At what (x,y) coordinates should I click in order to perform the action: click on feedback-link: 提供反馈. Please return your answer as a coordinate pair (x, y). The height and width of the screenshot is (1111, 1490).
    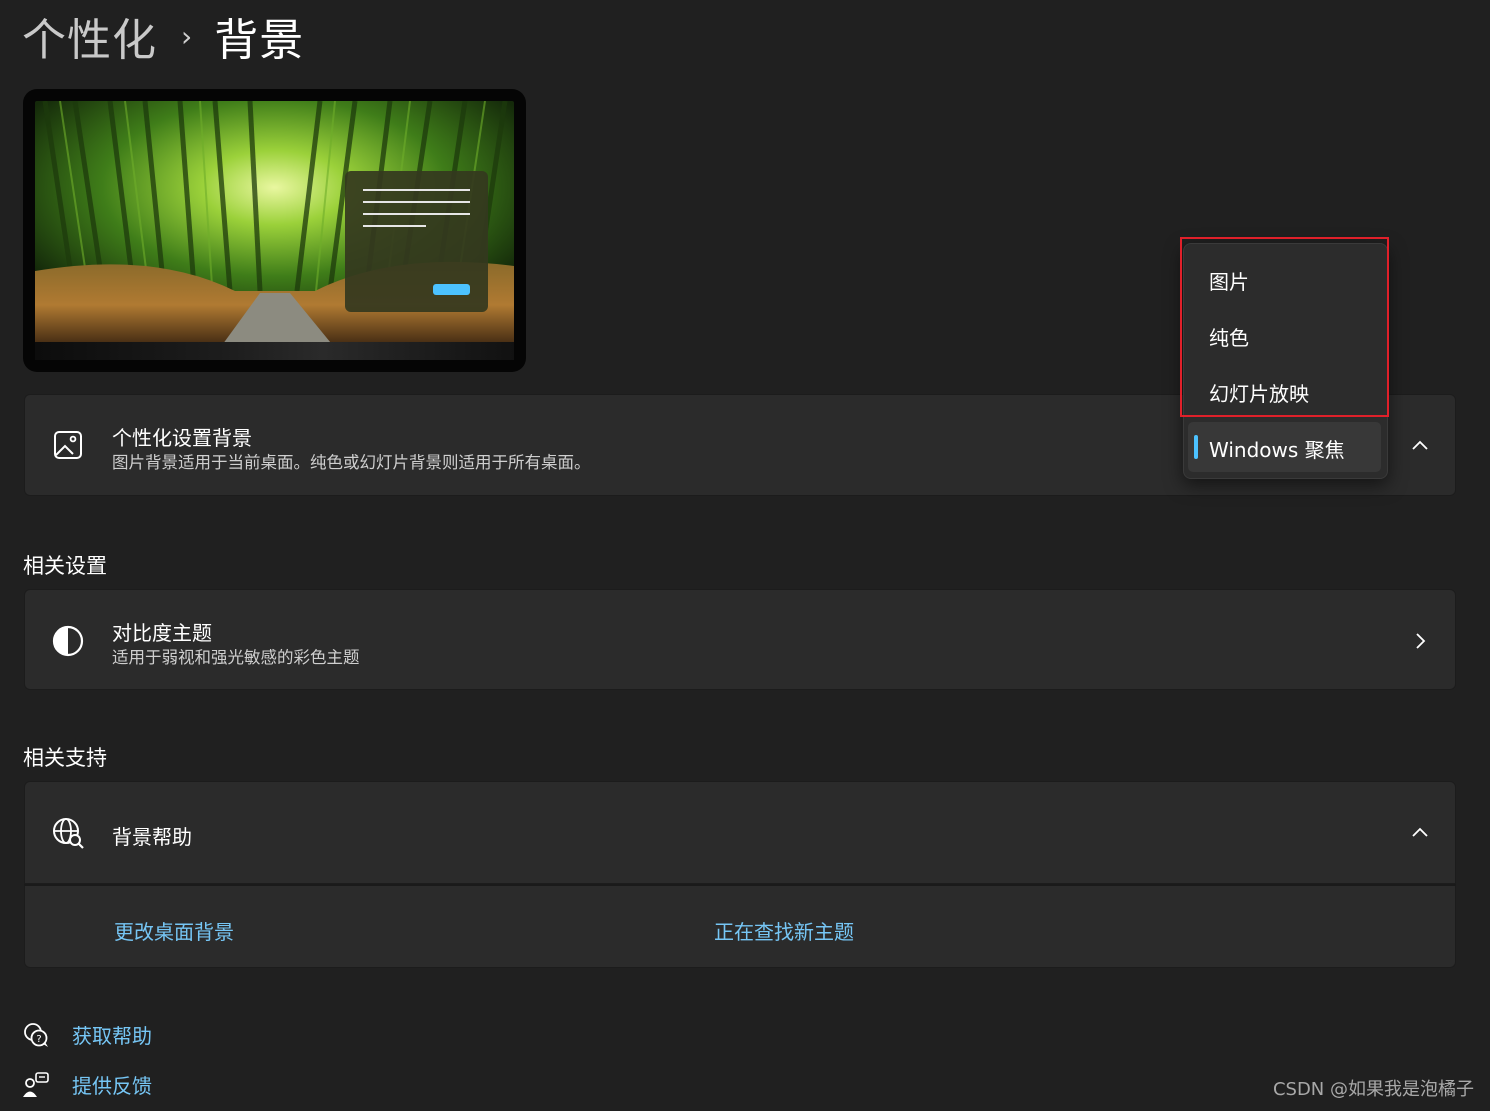
    Looking at the image, I should click on (87, 1084).